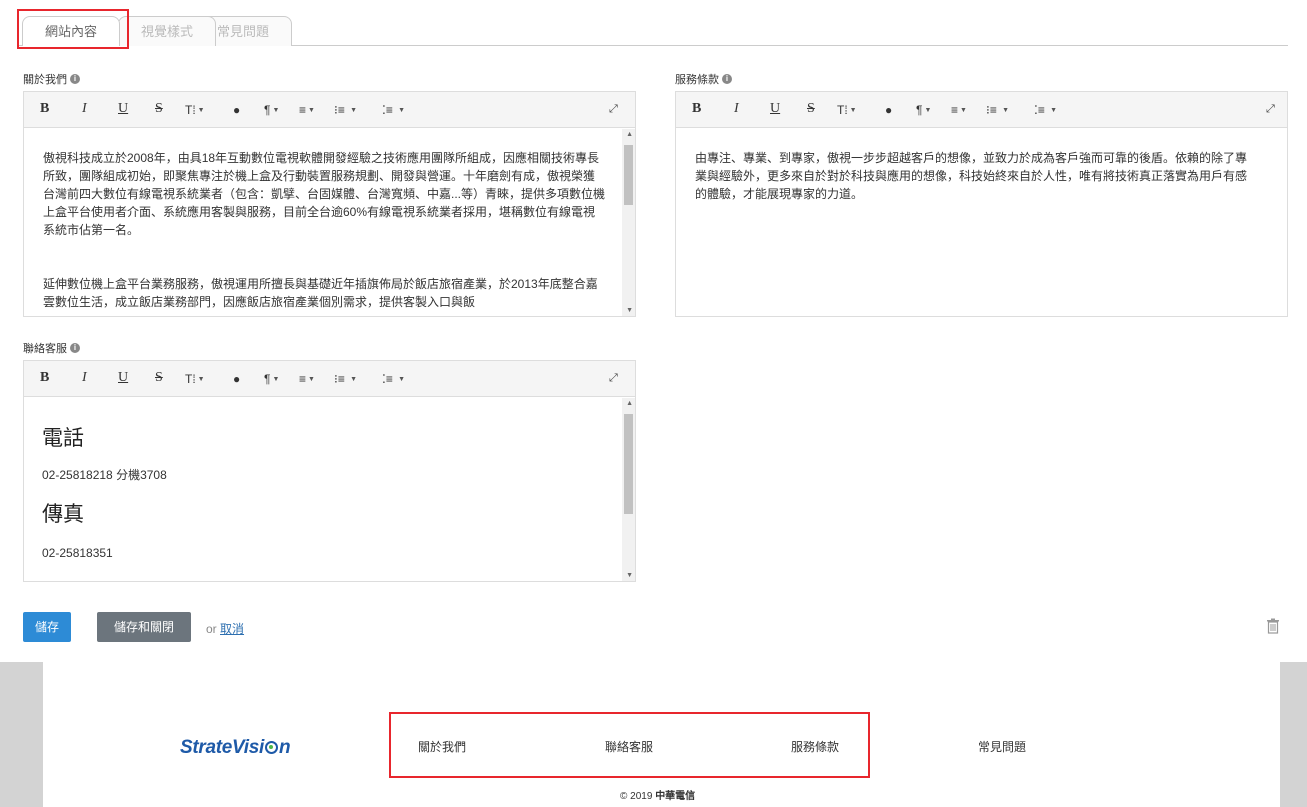 The width and height of the screenshot is (1307, 807). What do you see at coordinates (629, 746) in the screenshot?
I see `footer-link-contact: 聯絡客服` at bounding box center [629, 746].